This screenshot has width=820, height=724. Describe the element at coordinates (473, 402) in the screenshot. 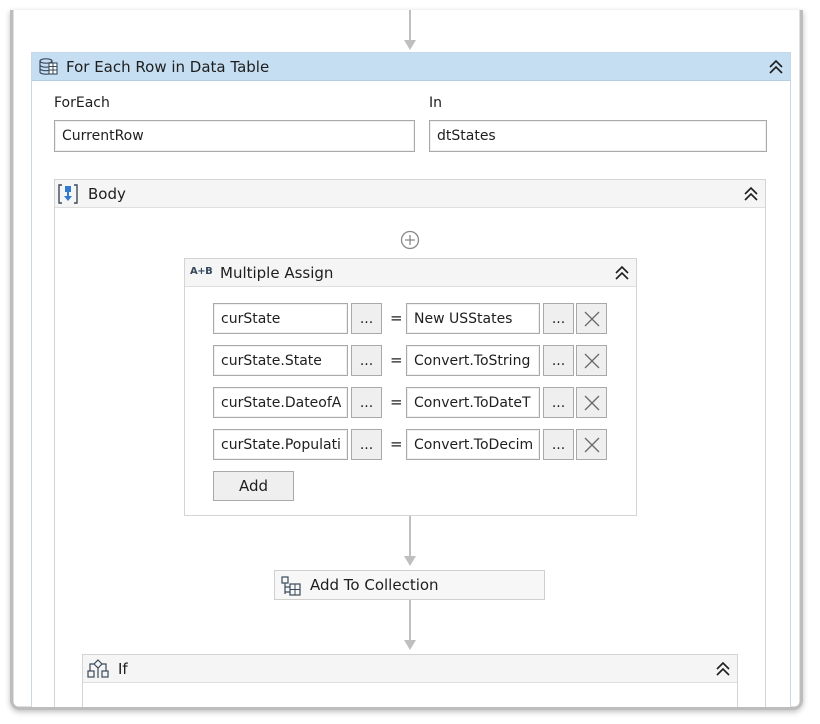

I see `assign-right-input: Convert.ToDateT` at that location.